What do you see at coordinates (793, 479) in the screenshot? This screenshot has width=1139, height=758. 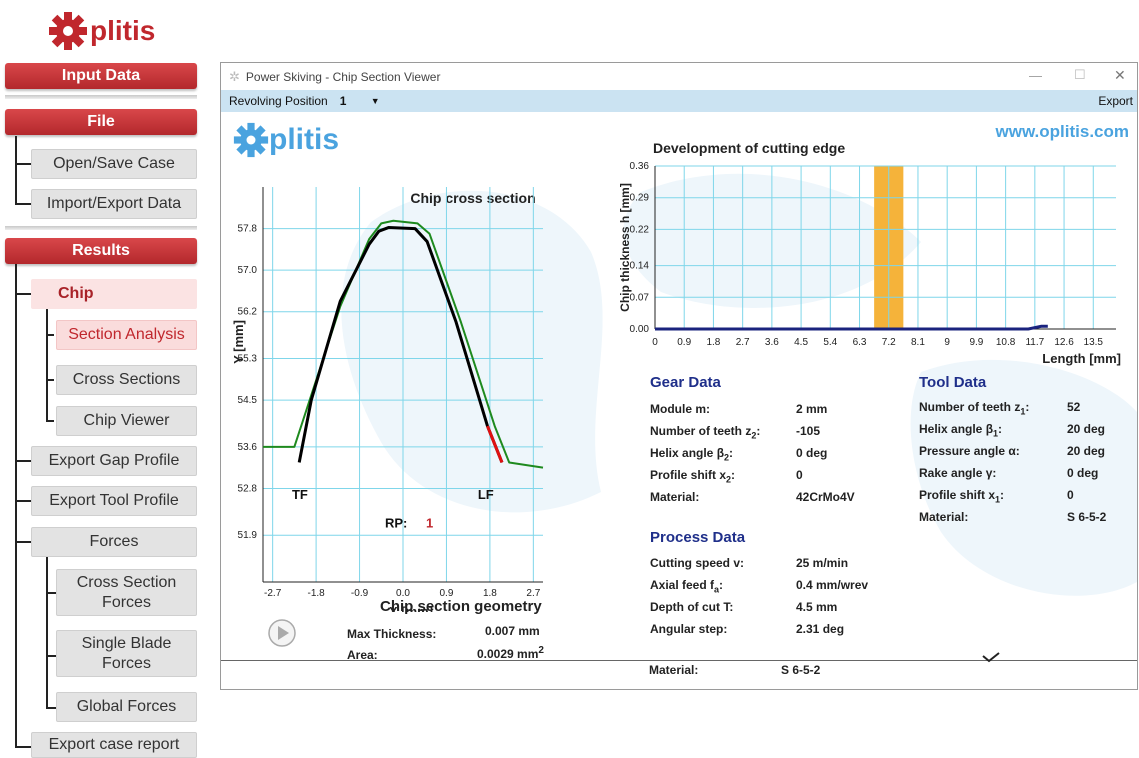 I see `gear-data-row: Profile shift x2: 0` at bounding box center [793, 479].